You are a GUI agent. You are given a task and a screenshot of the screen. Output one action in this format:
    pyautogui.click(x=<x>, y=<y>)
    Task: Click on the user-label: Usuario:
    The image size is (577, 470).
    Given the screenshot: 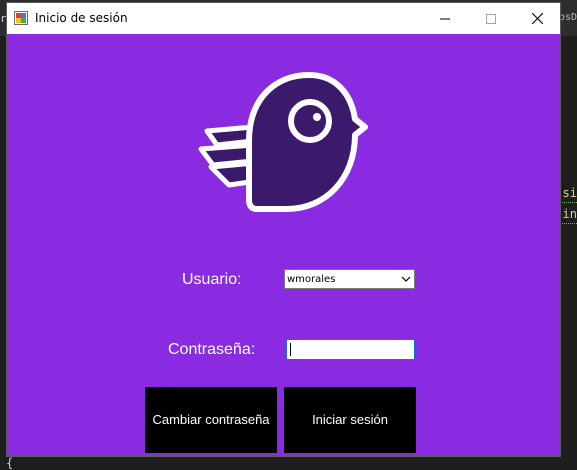 What is the action you would take?
    pyautogui.click(x=212, y=279)
    